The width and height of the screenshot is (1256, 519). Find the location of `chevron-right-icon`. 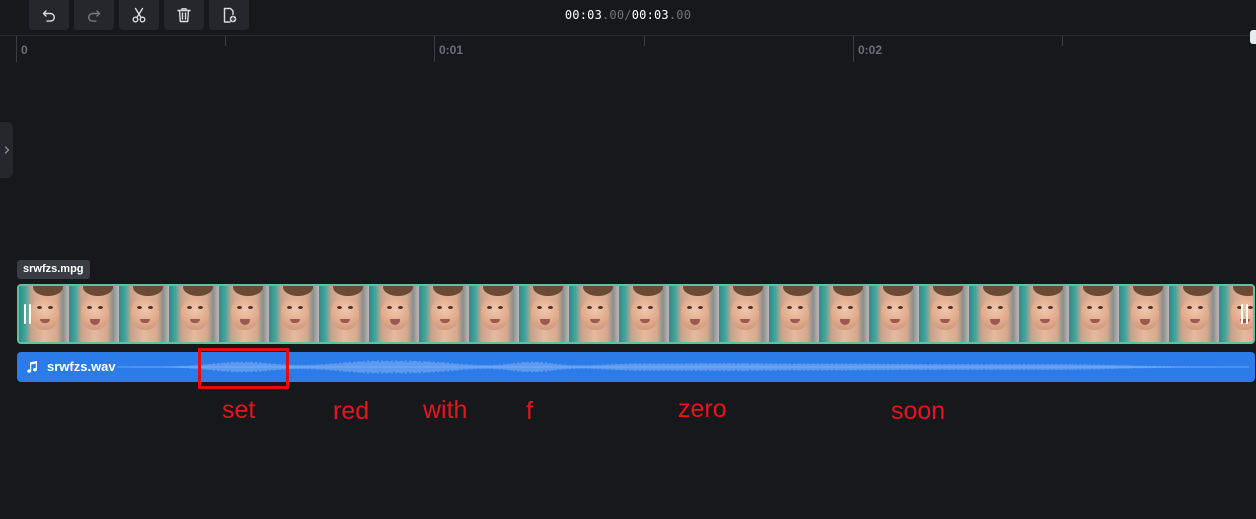

chevron-right-icon is located at coordinates (6, 150).